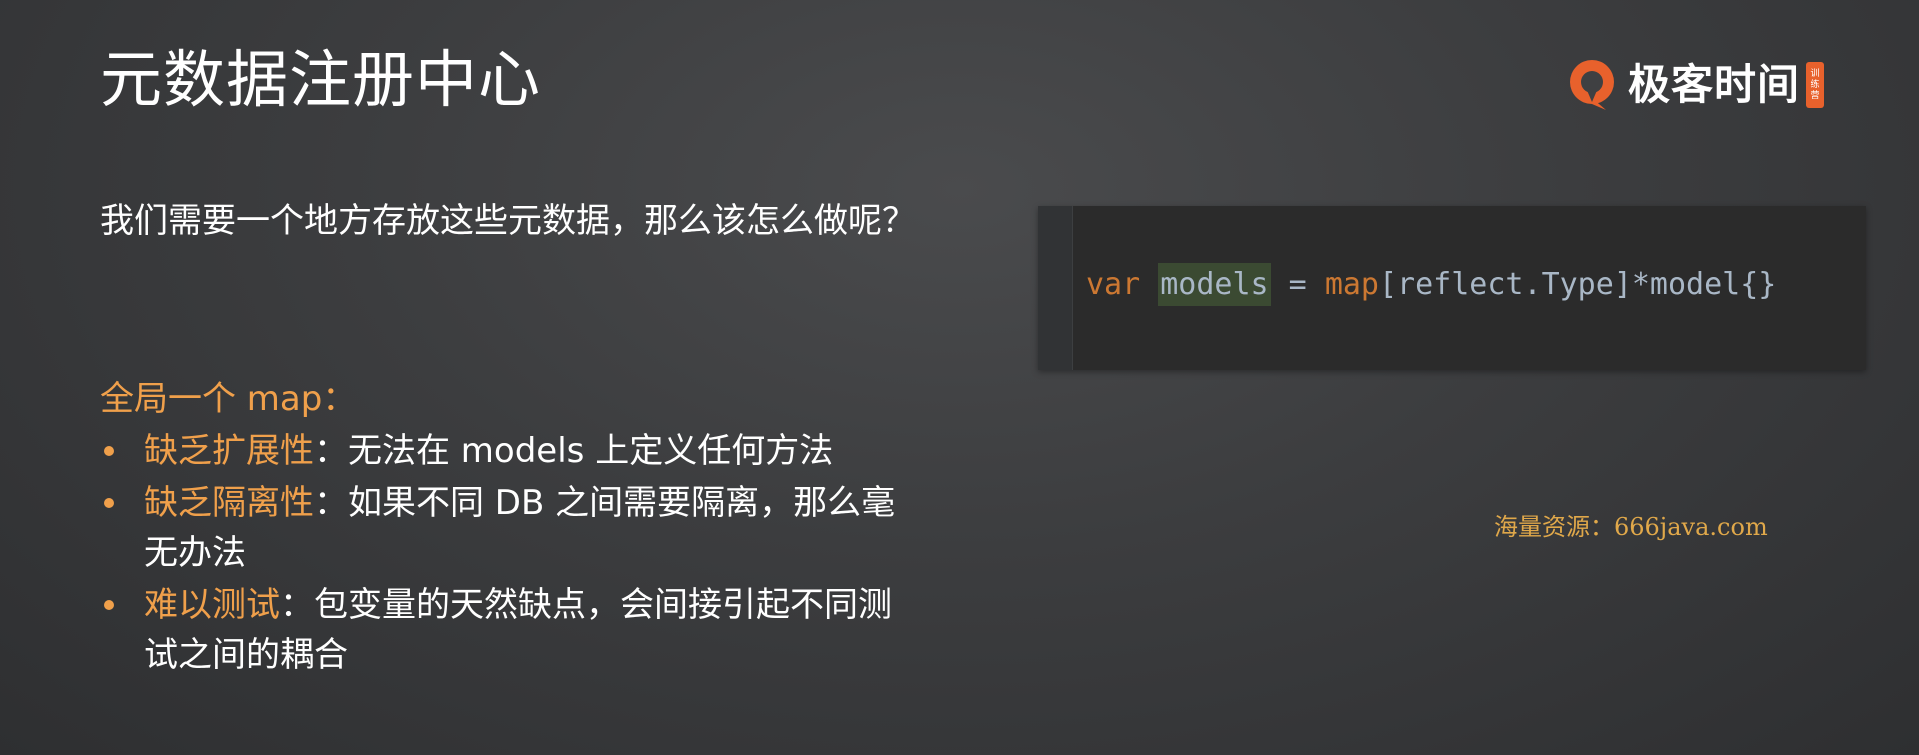 The height and width of the screenshot is (755, 1919). I want to click on code-token-map-keyword: map, so click(1351, 284).